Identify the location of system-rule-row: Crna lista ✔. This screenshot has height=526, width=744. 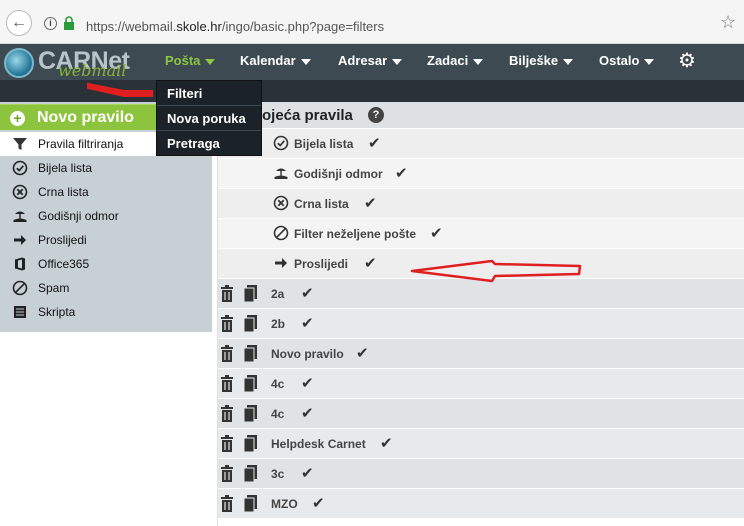
(481, 204).